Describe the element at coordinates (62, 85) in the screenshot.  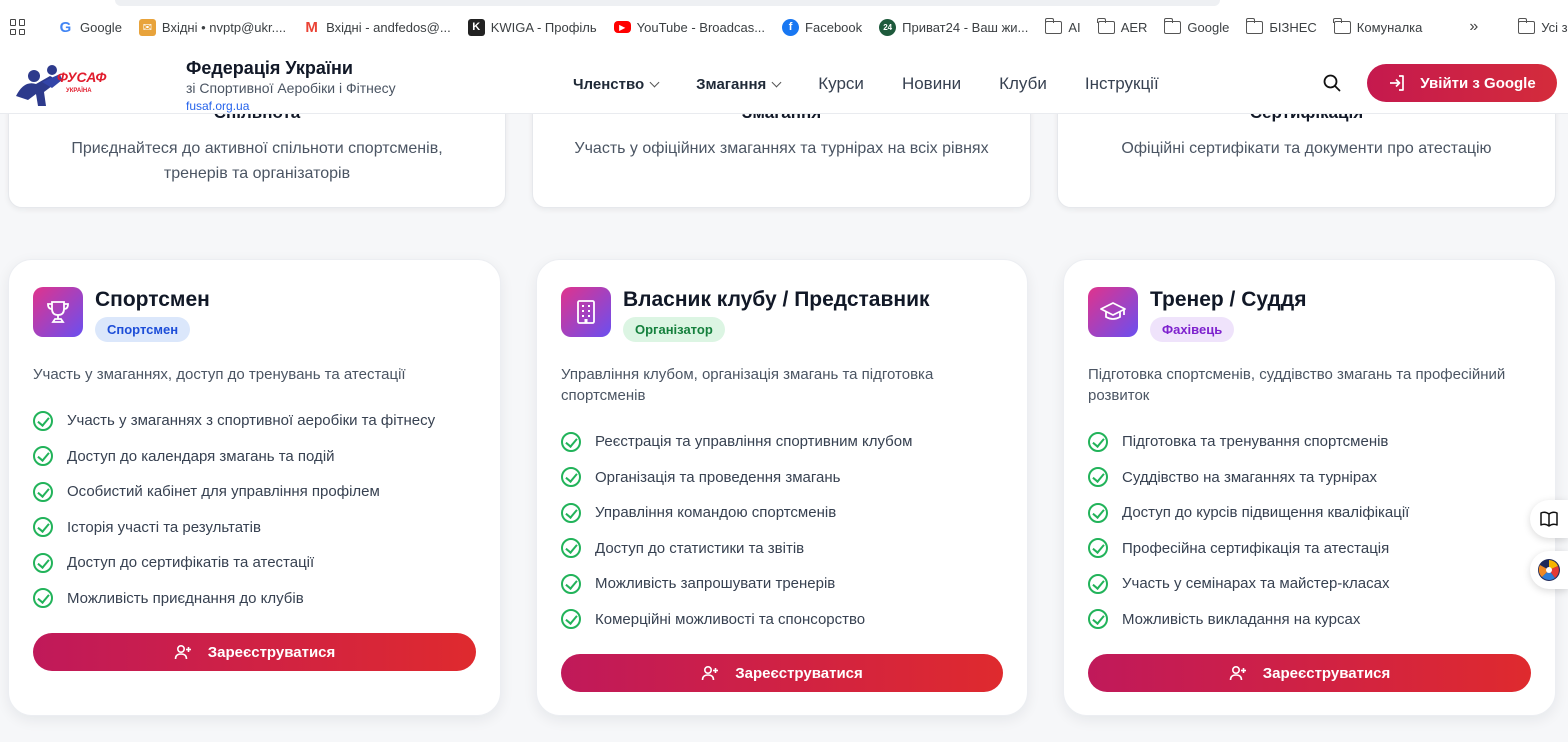
I see `fusaf-logo: ФУСАФ УКРАЇНА` at that location.